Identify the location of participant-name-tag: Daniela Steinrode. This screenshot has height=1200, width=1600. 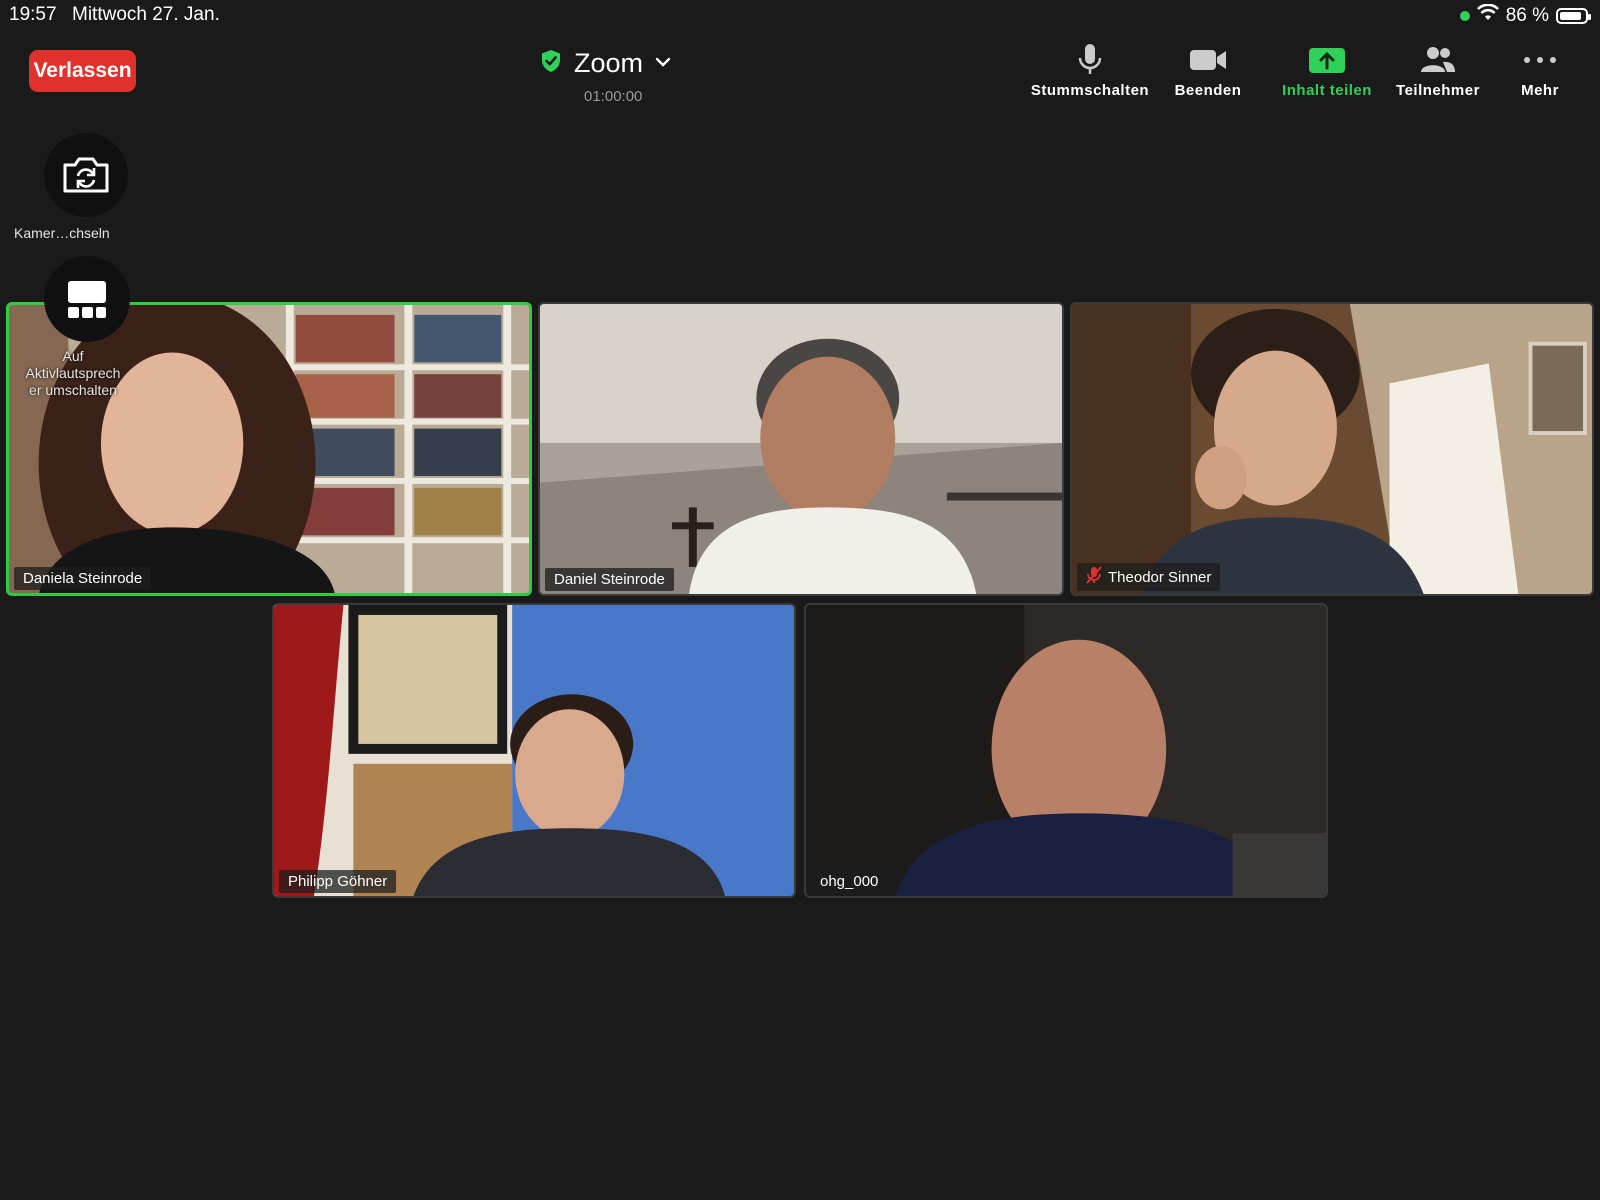
(83, 578).